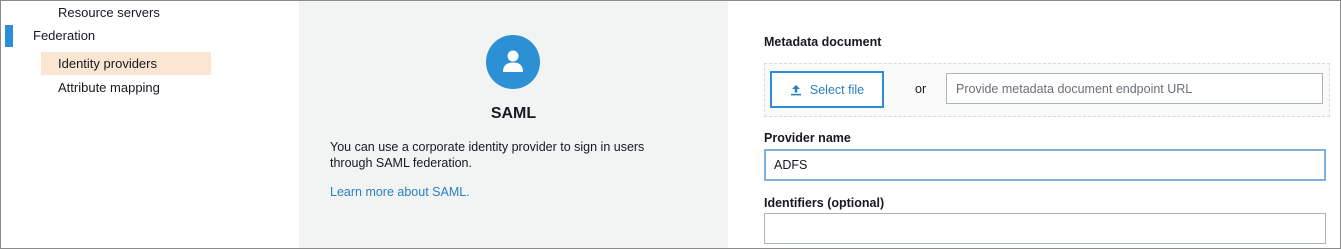 This screenshot has width=1341, height=249. I want to click on section-marker, so click(9, 36).